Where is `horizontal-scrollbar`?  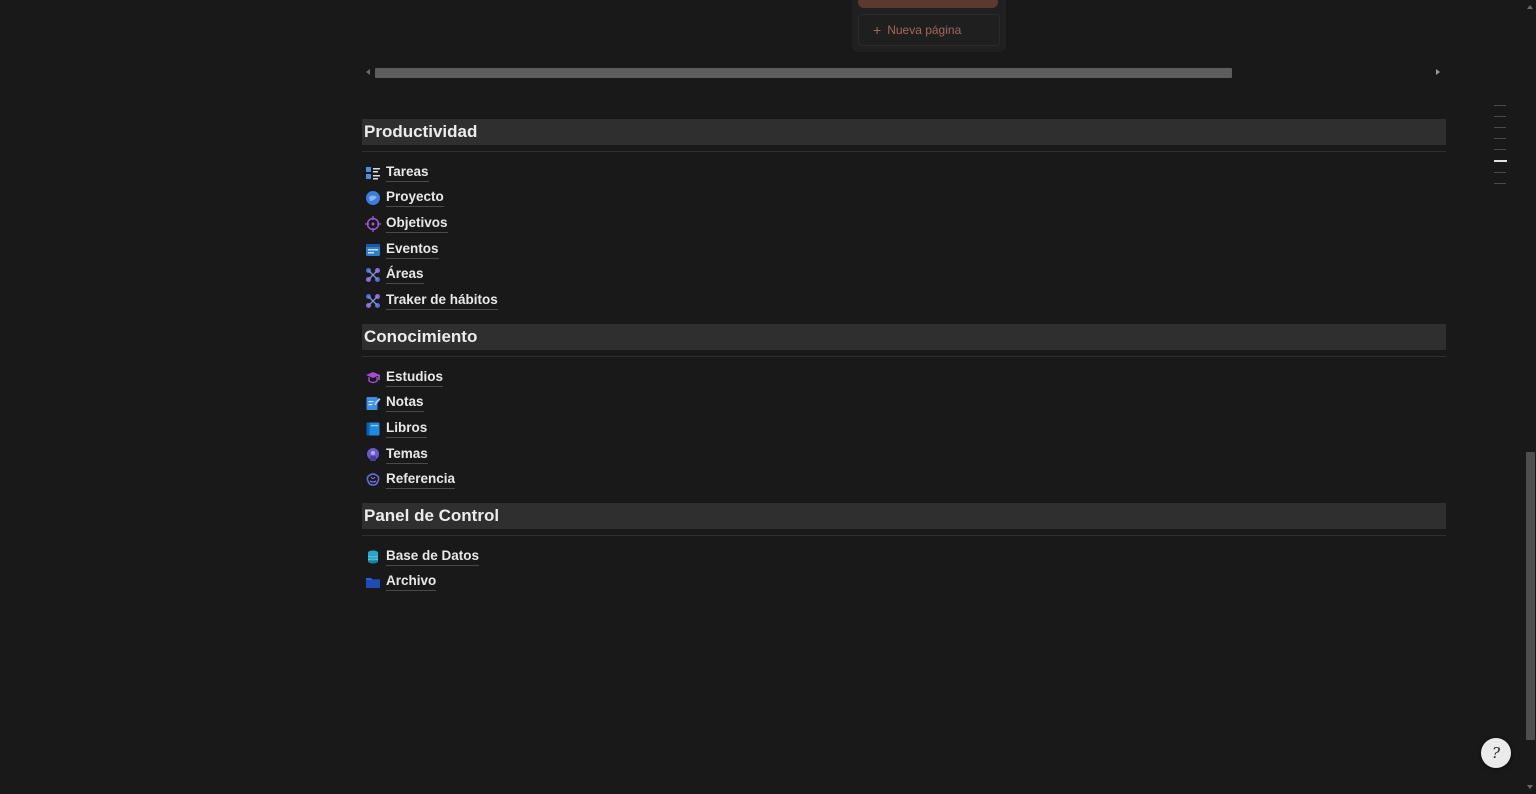 horizontal-scrollbar is located at coordinates (904, 73).